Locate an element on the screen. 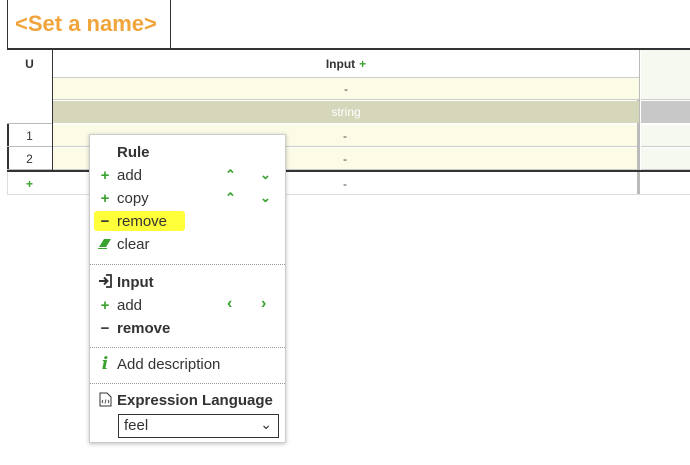 The height and width of the screenshot is (465, 690). rule-add-item: + add ⌃ ⌄ is located at coordinates (187, 176).